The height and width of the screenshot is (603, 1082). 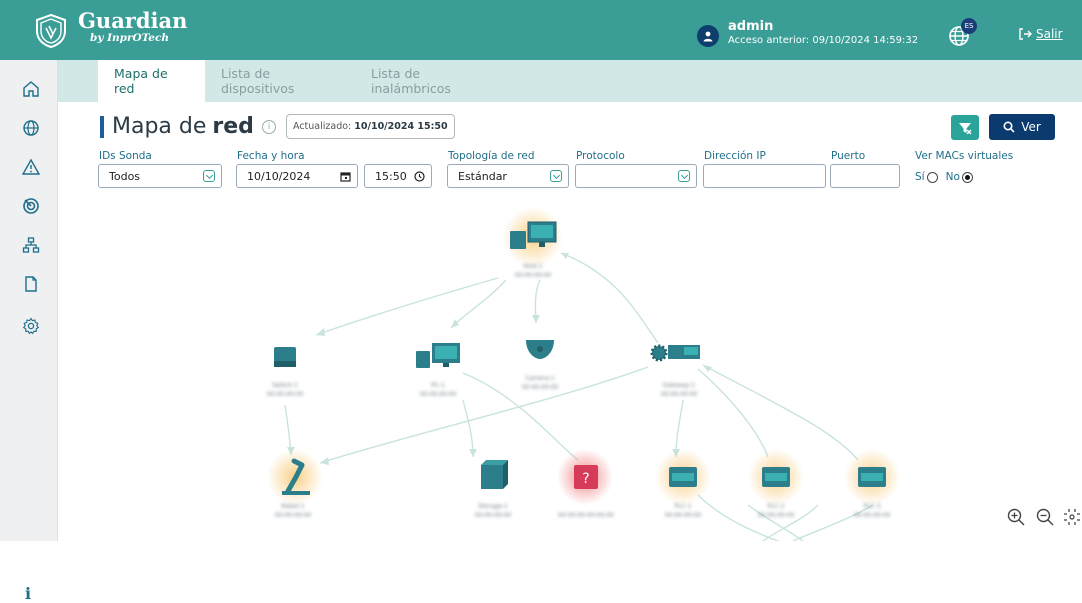 I want to click on ip-input, so click(x=764, y=176).